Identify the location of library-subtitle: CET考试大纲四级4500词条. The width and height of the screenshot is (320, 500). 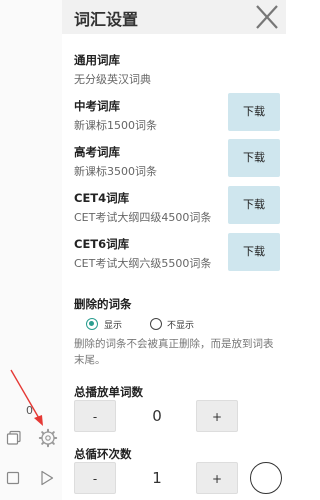
(143, 217).